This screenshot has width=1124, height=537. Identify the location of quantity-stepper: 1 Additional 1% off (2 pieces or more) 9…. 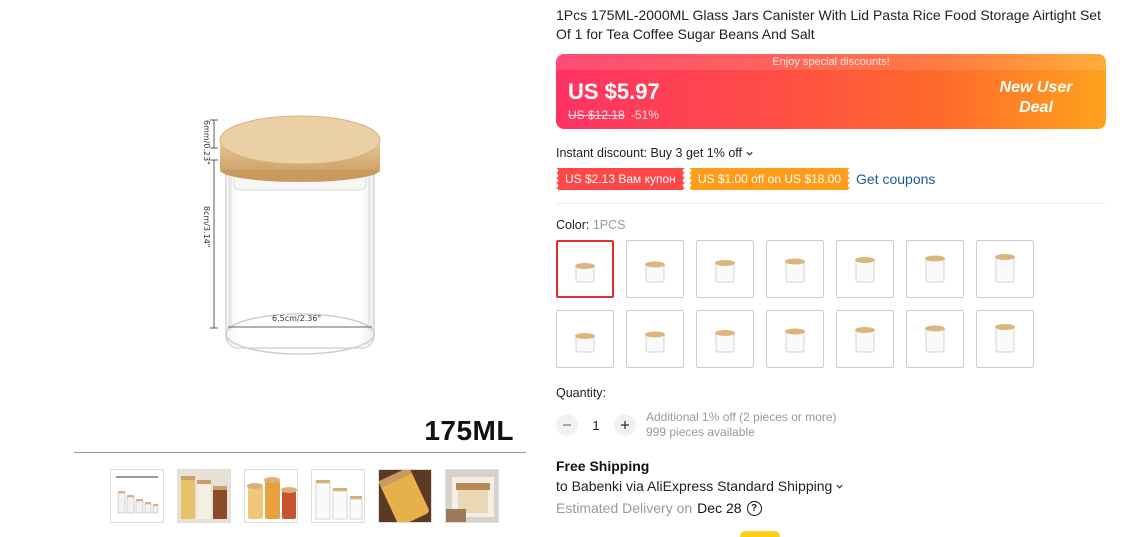
(832, 425).